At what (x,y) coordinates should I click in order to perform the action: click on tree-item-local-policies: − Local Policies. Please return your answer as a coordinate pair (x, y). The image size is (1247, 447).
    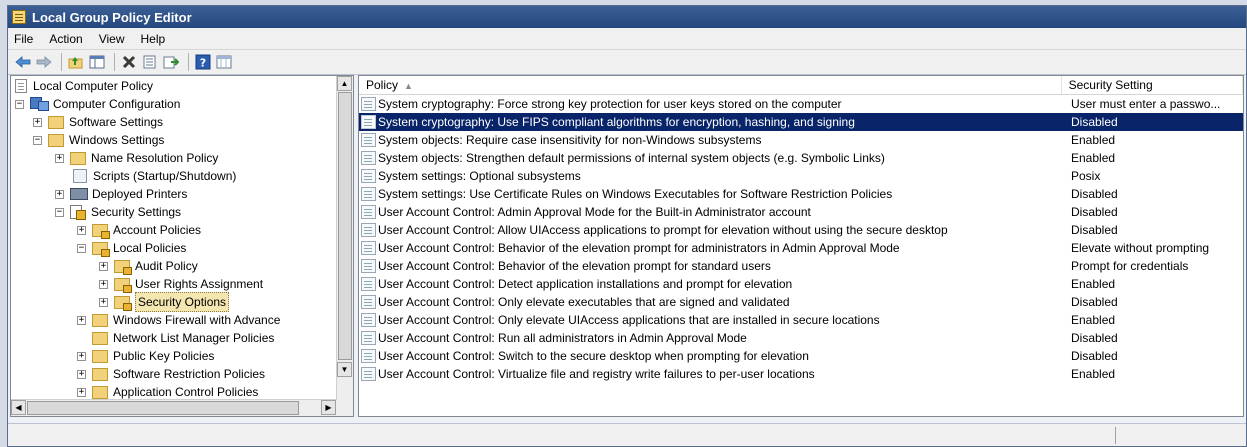
    Looking at the image, I should click on (131, 248).